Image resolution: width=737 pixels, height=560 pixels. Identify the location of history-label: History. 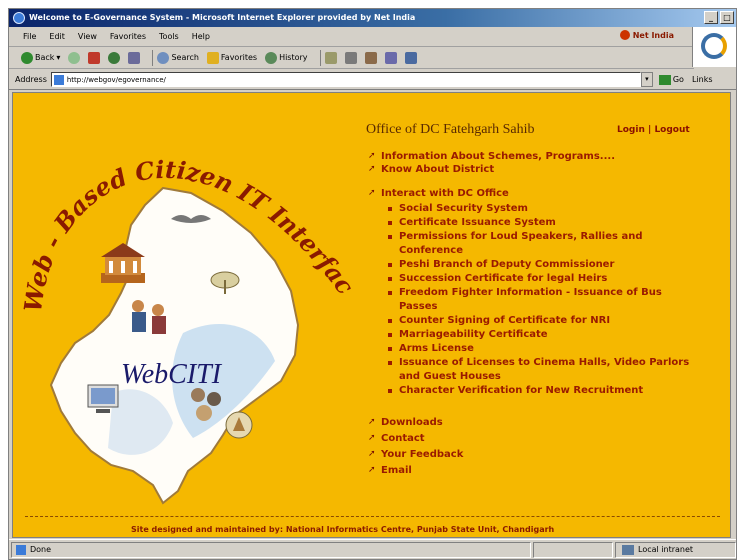
(293, 57).